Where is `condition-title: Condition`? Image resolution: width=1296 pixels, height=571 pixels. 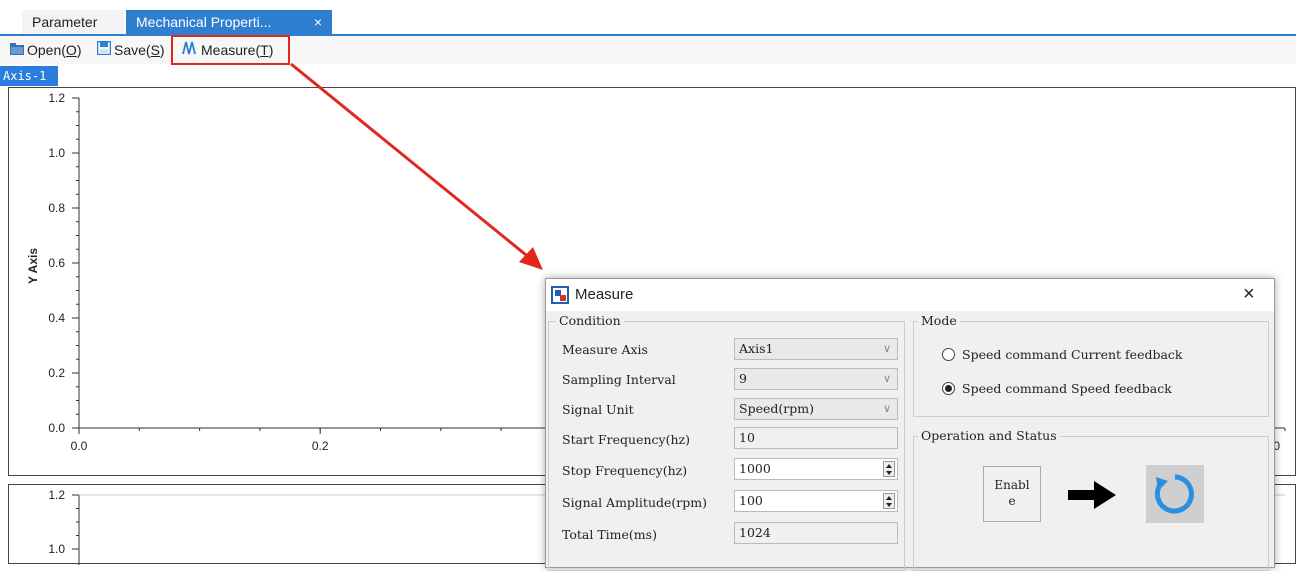 condition-title: Condition is located at coordinates (590, 320).